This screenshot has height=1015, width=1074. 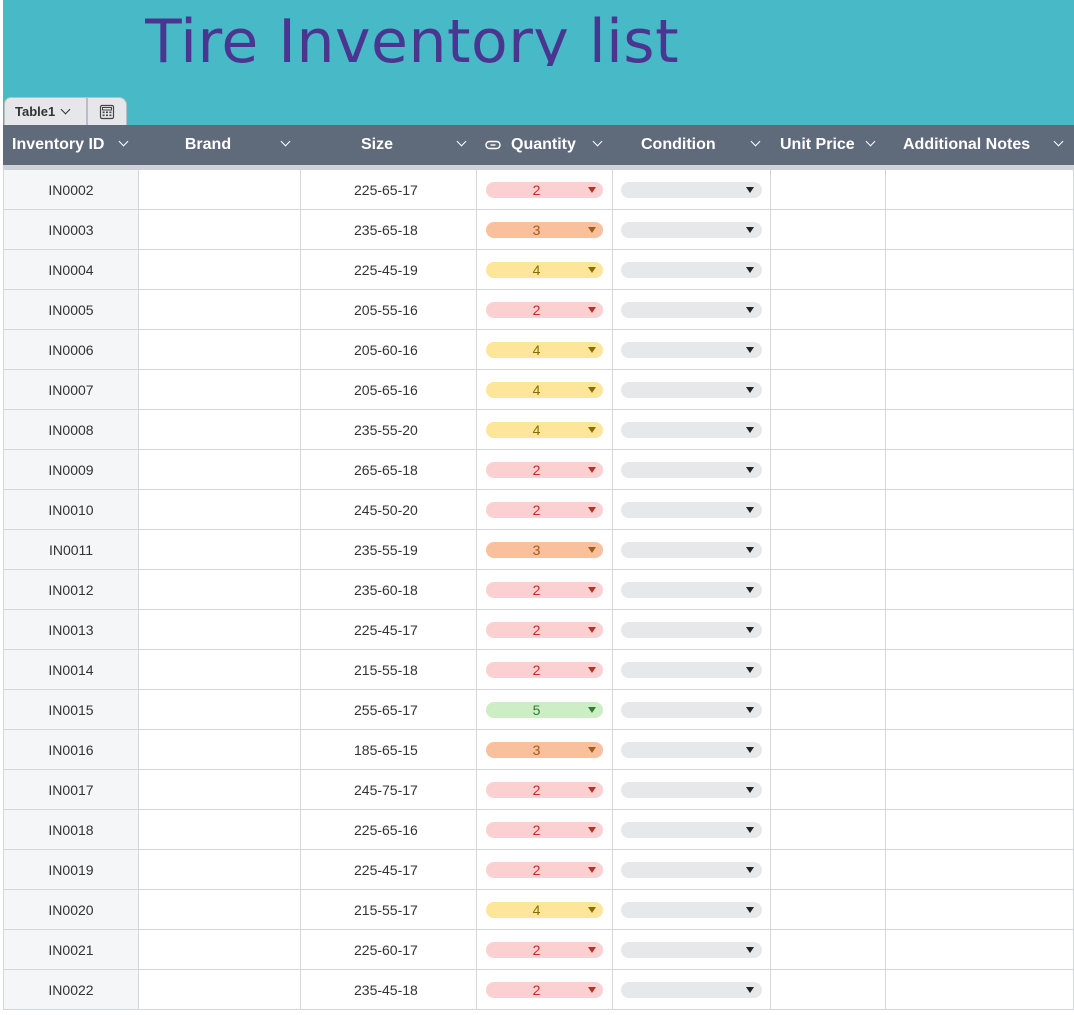 What do you see at coordinates (389, 589) in the screenshot?
I see `size-cell: 235-60-18` at bounding box center [389, 589].